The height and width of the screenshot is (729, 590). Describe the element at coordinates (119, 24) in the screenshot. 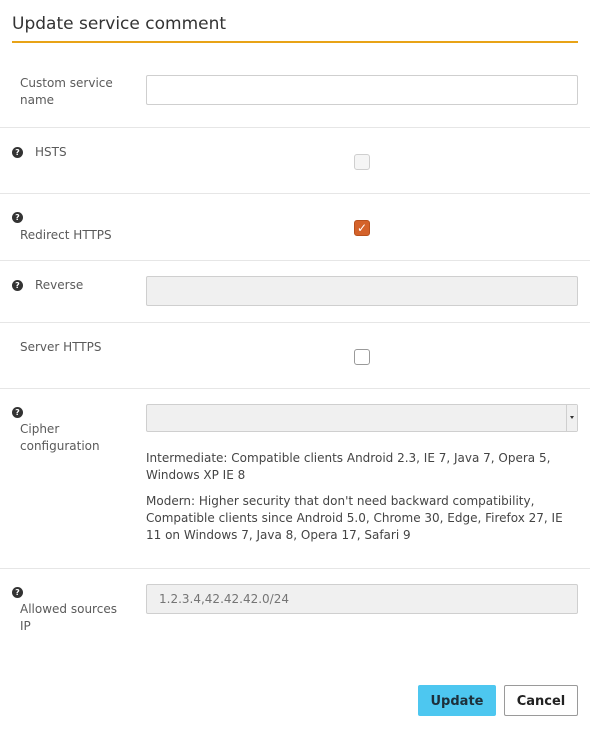

I see `dialog-title: Update service comment` at that location.